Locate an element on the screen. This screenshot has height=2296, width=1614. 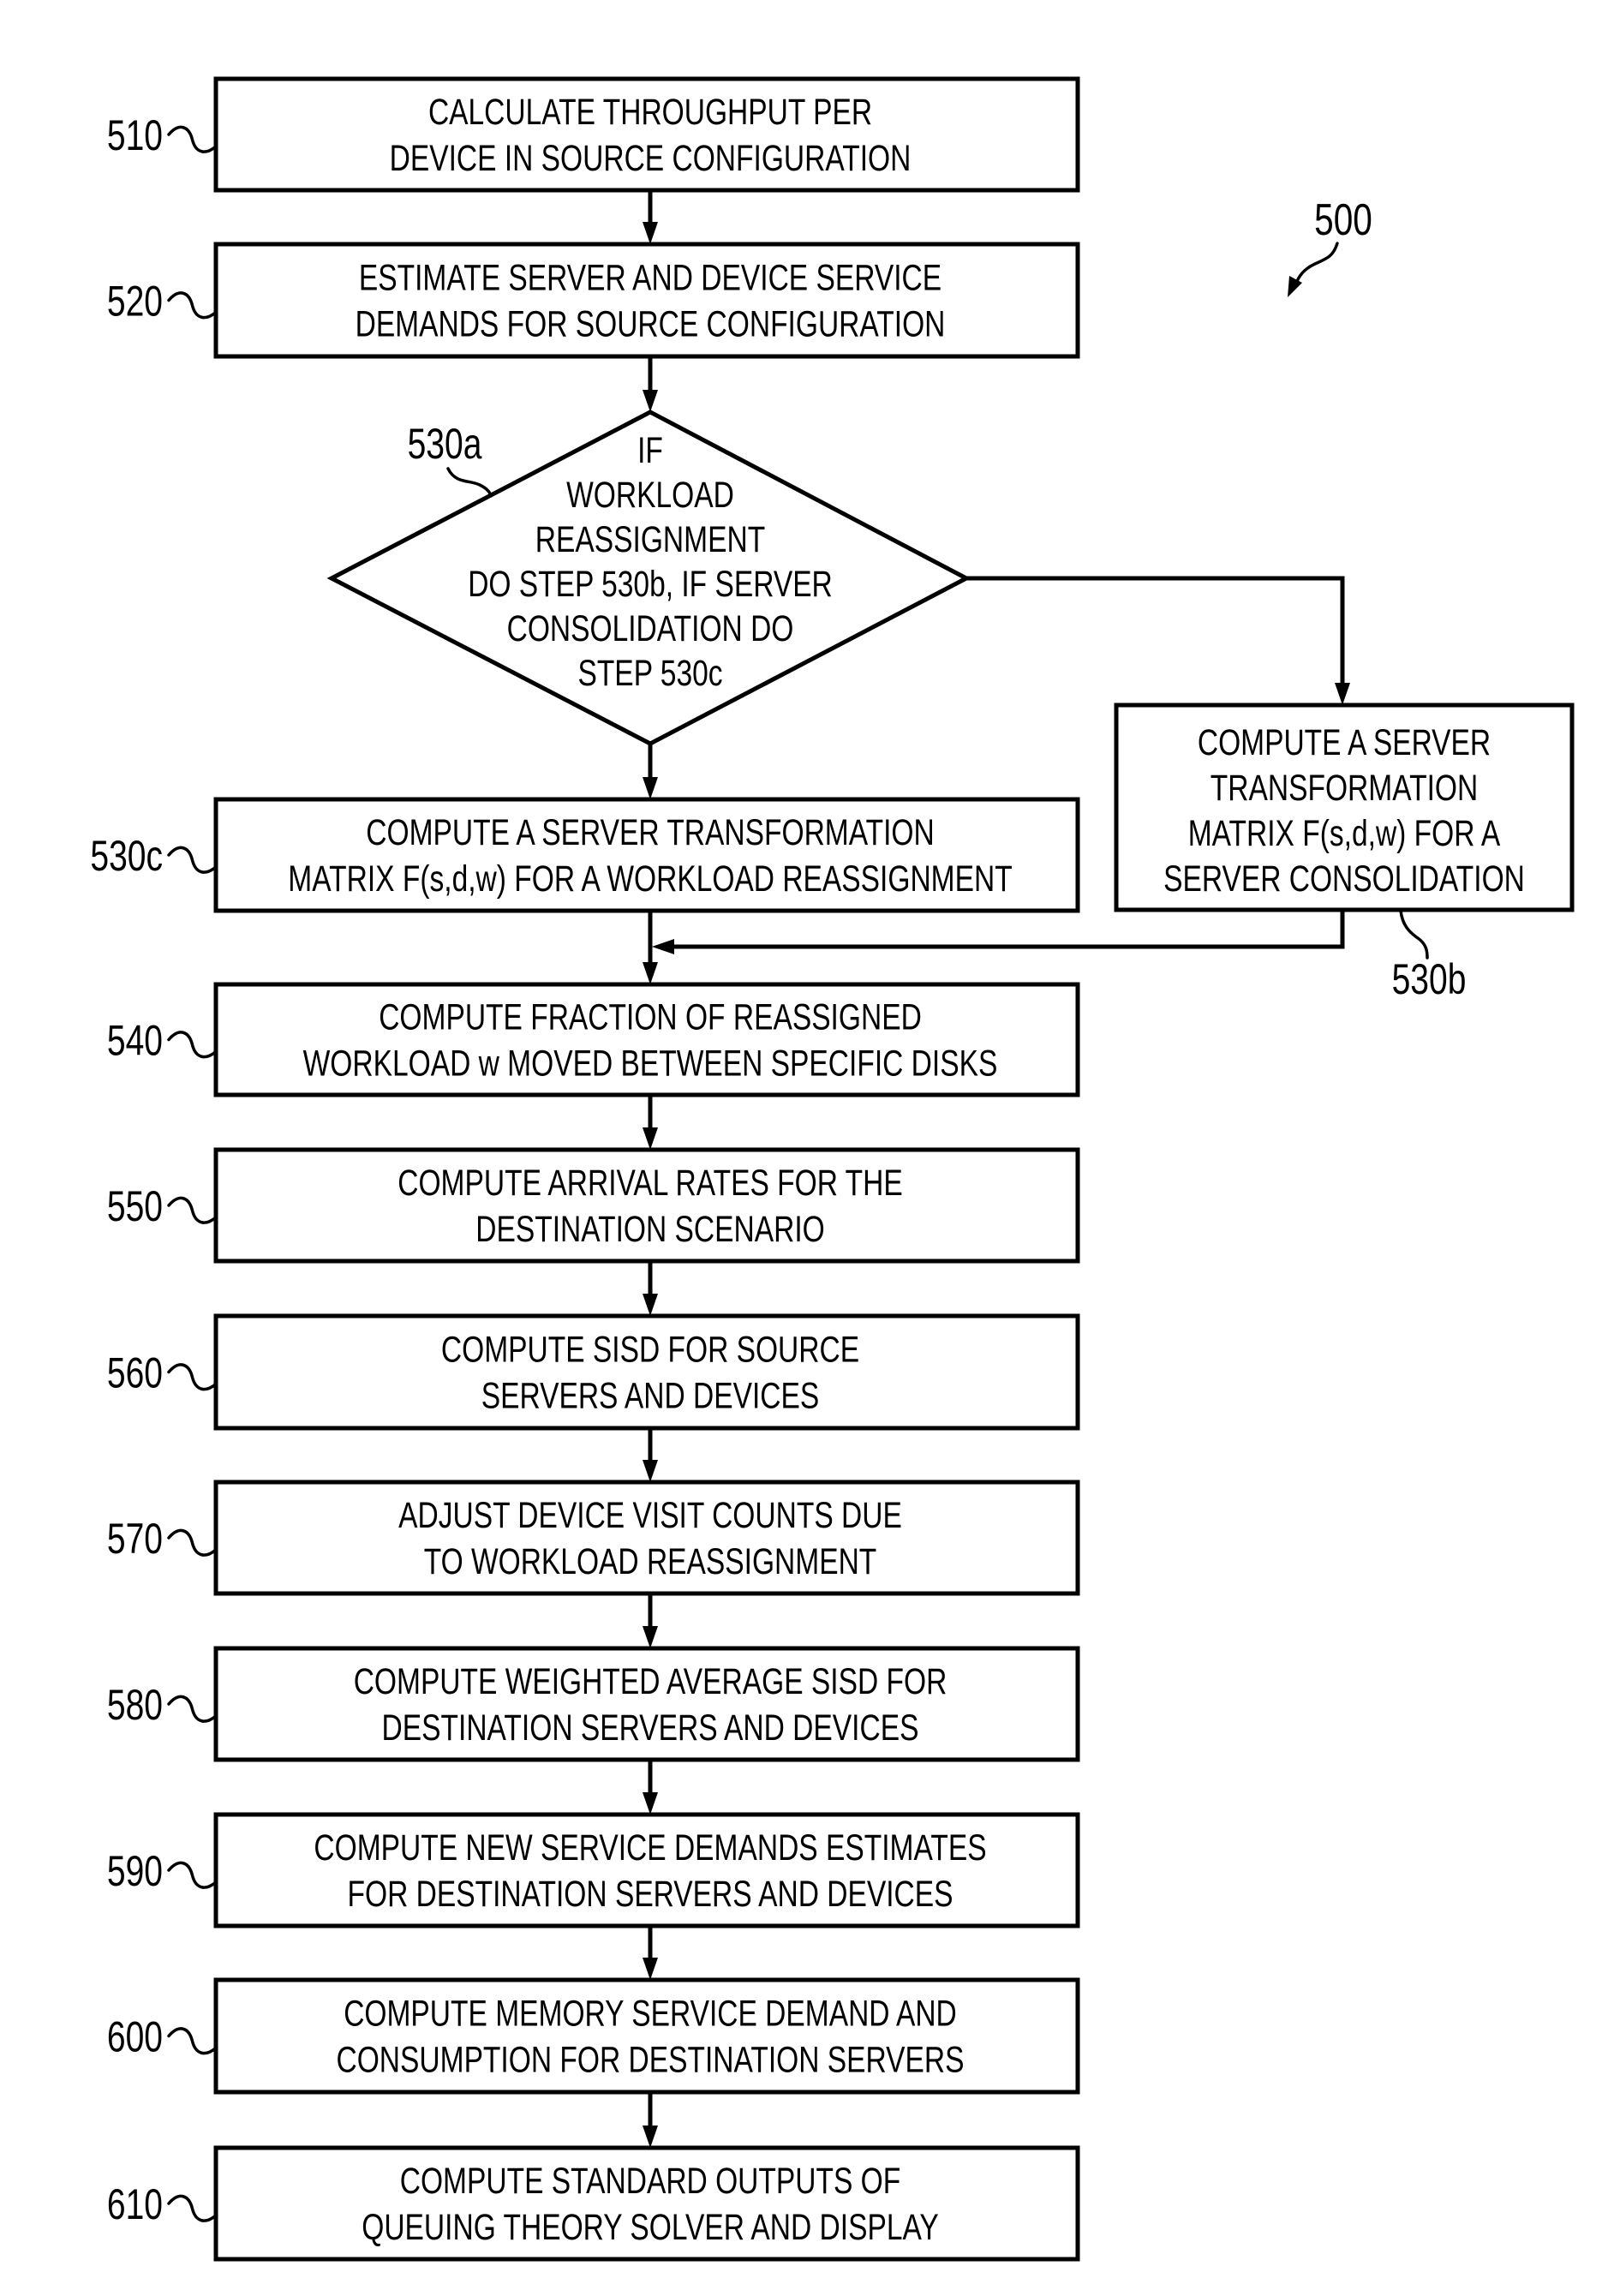
step-text-line: QUEUING THEORY SOLVER AND DISPLAY is located at coordinates (650, 2227).